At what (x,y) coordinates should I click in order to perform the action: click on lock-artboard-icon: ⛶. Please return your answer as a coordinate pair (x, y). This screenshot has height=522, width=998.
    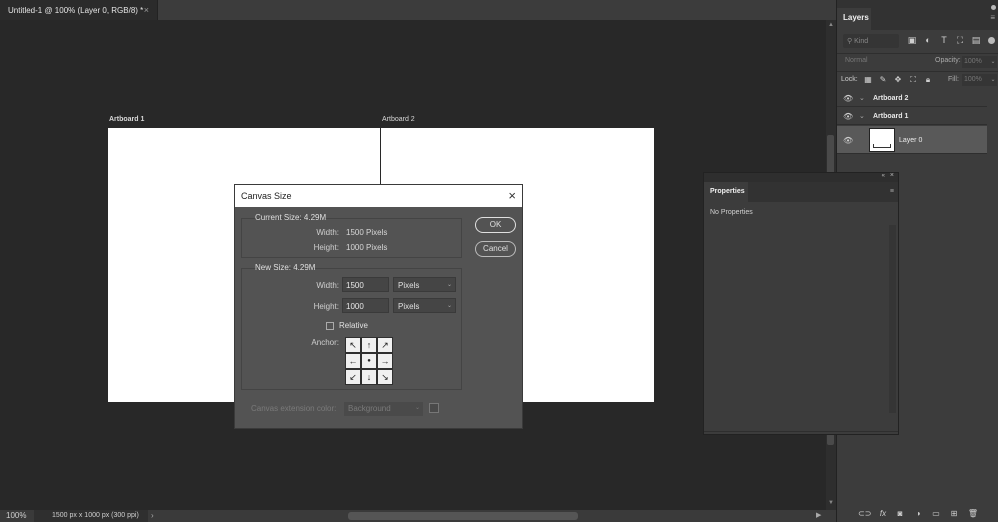
    Looking at the image, I should click on (913, 80).